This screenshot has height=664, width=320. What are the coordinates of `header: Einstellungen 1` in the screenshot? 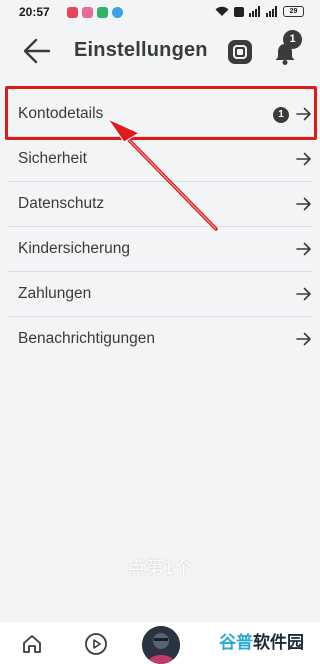 It's located at (160, 54).